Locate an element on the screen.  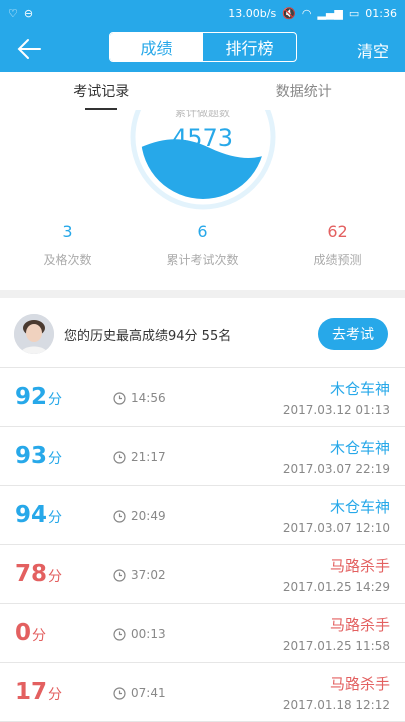
duration: 20:49 is located at coordinates (139, 516).